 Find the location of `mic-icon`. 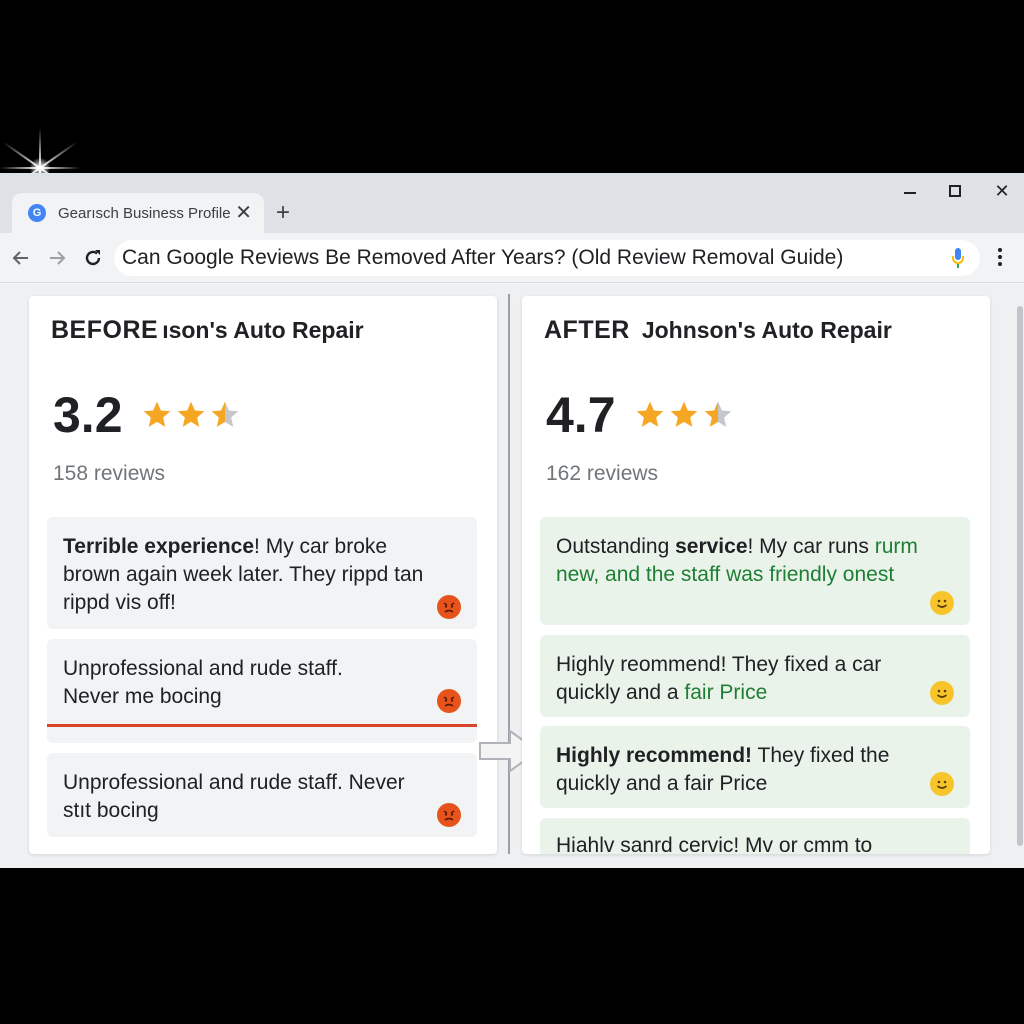

mic-icon is located at coordinates (958, 258).